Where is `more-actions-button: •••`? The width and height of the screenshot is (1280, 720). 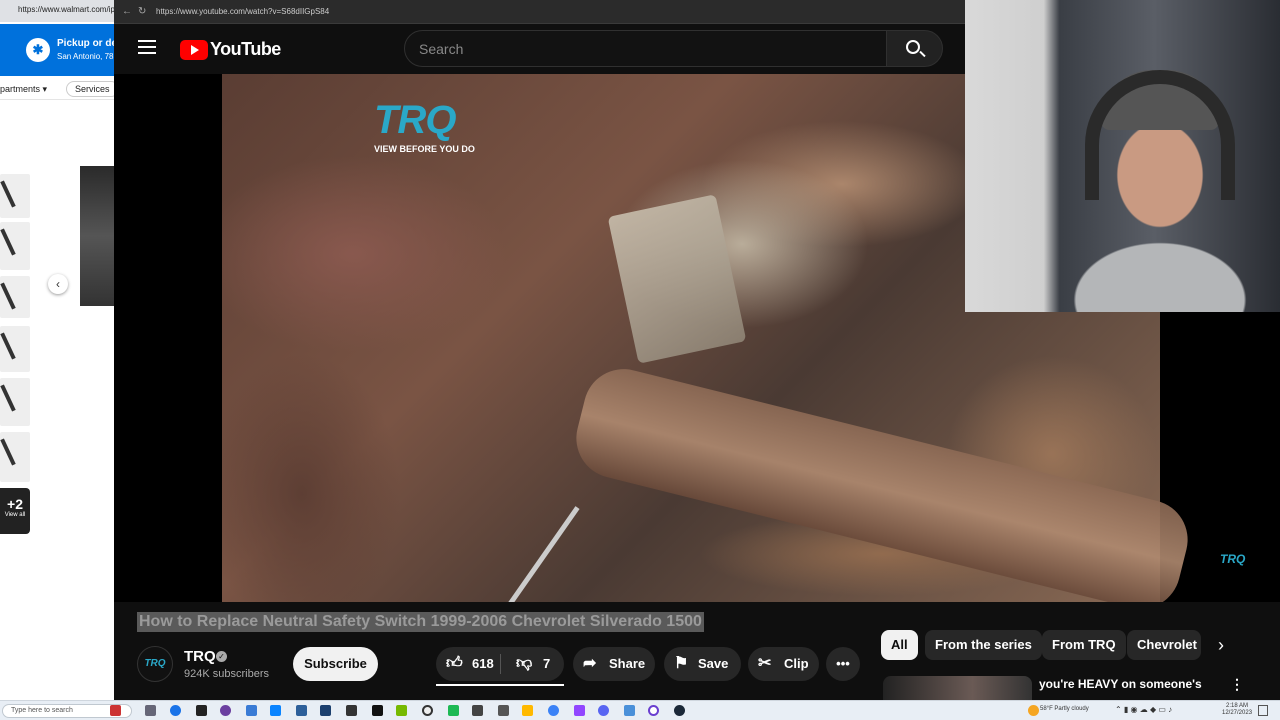
more-actions-button: ••• is located at coordinates (843, 664).